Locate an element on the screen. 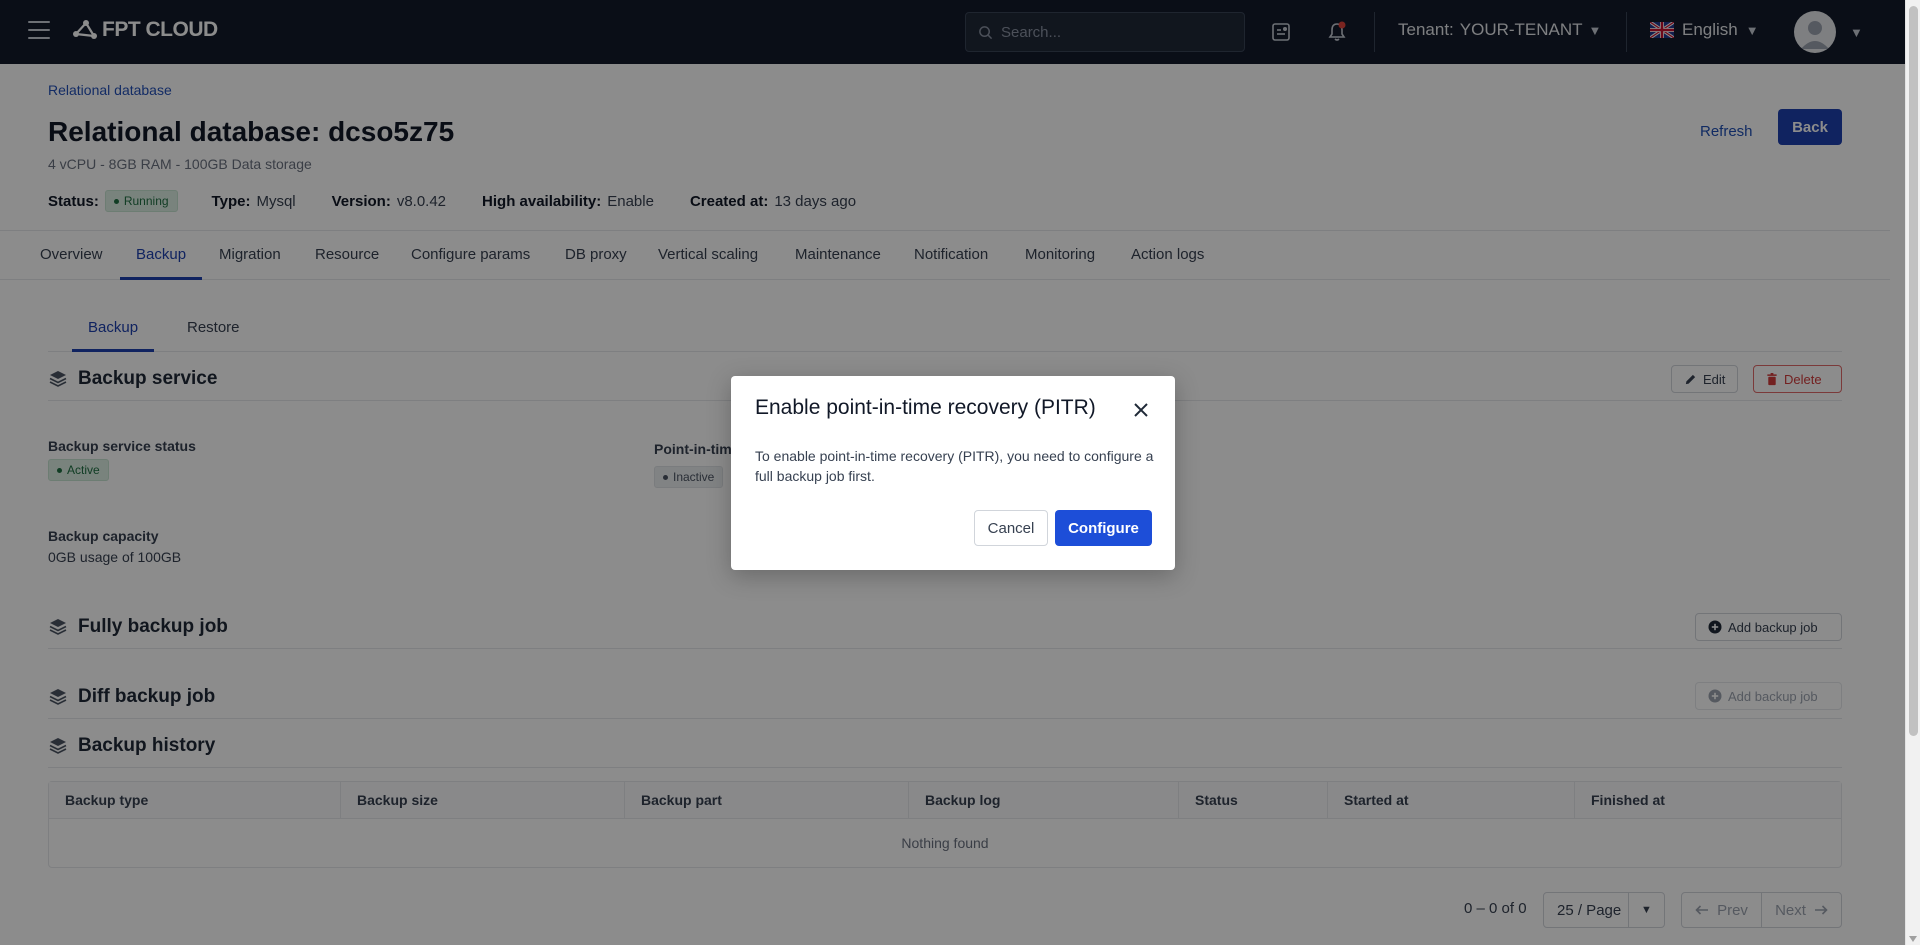 This screenshot has height=945, width=1920. modal-title: Enable point-in-time recovery (PITR) is located at coordinates (925, 407).